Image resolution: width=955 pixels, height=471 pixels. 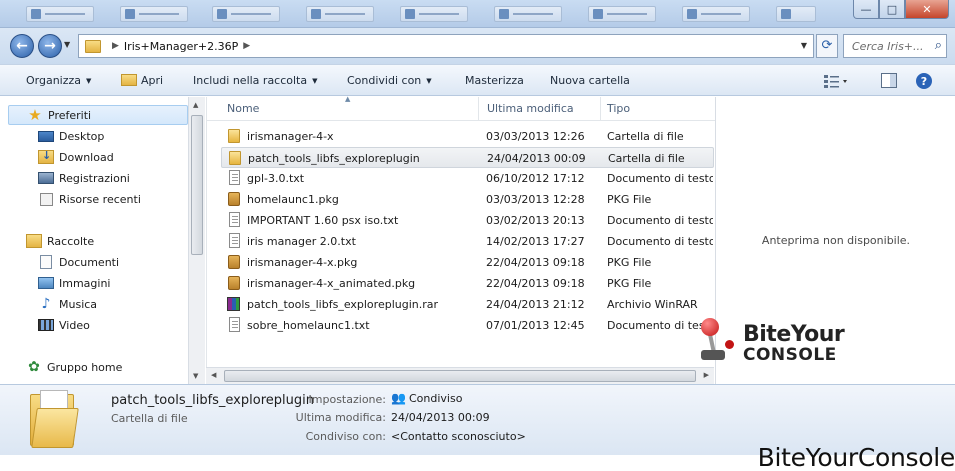 What do you see at coordinates (467, 199) in the screenshot?
I see `file-row: homelaunc1.pkg 03/03/2013 12:28 PKG File` at bounding box center [467, 199].